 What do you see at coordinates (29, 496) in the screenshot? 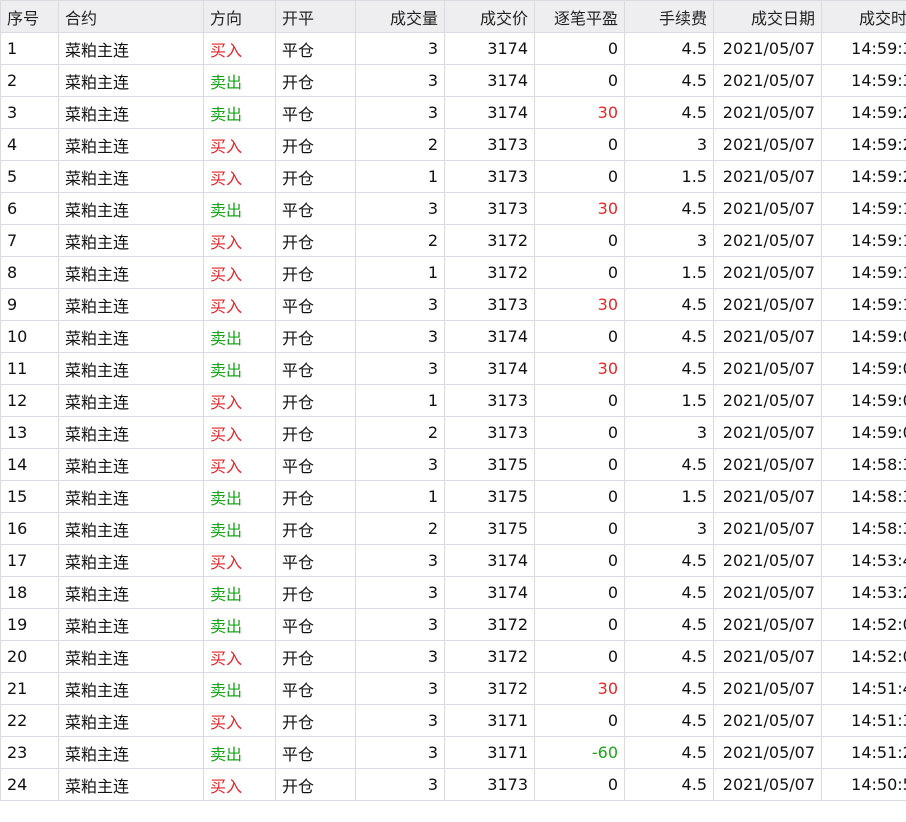
I see `cell-seq: 15` at bounding box center [29, 496].